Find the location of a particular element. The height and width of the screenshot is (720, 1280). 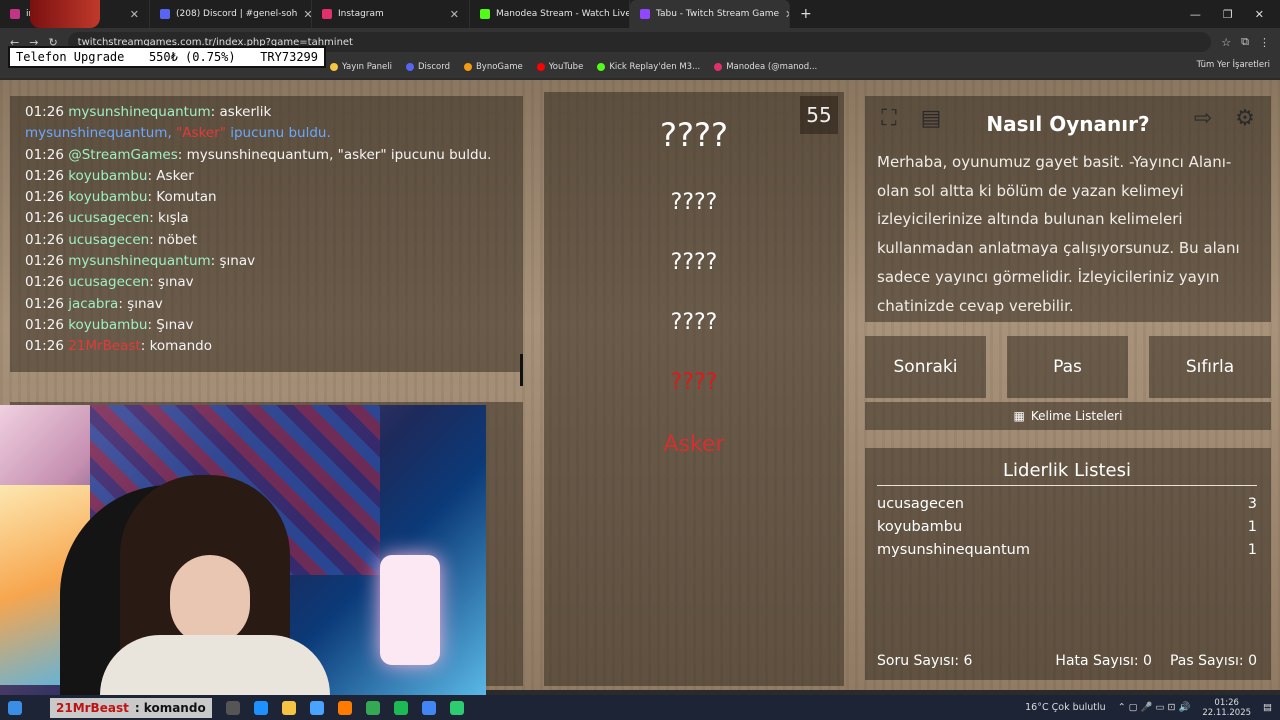

question-count: Soru Sayısı: 6 is located at coordinates (925, 661).